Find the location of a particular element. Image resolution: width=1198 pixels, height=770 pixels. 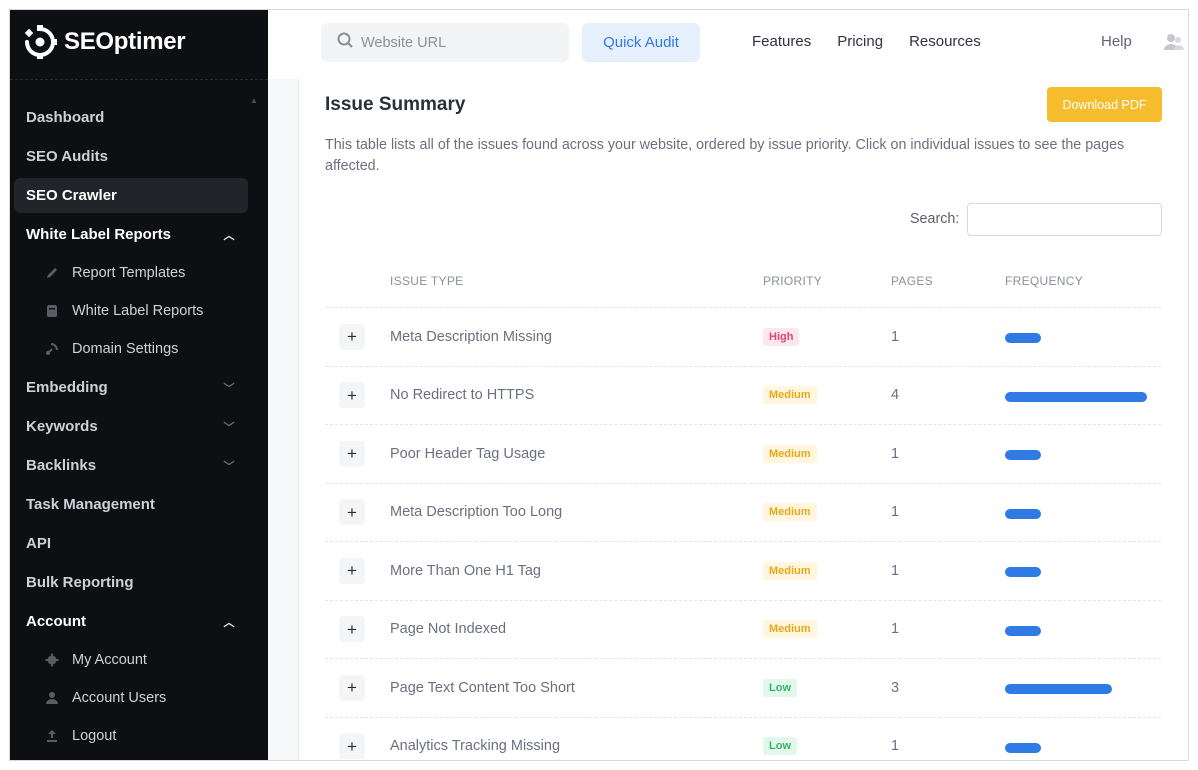

table-search-input is located at coordinates (1064, 219).